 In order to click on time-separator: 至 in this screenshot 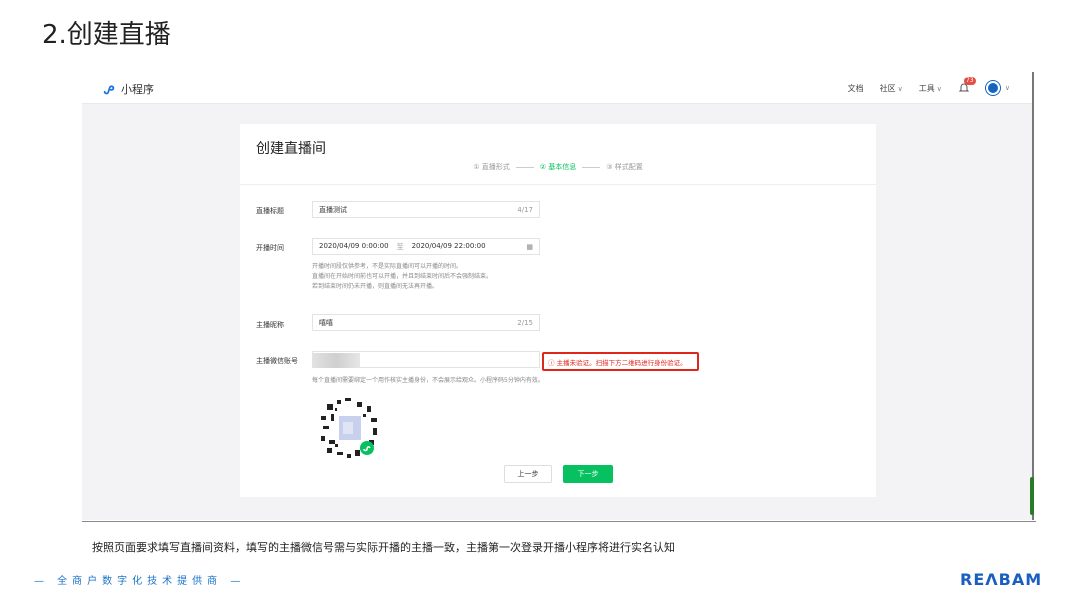, I will do `click(400, 246)`.